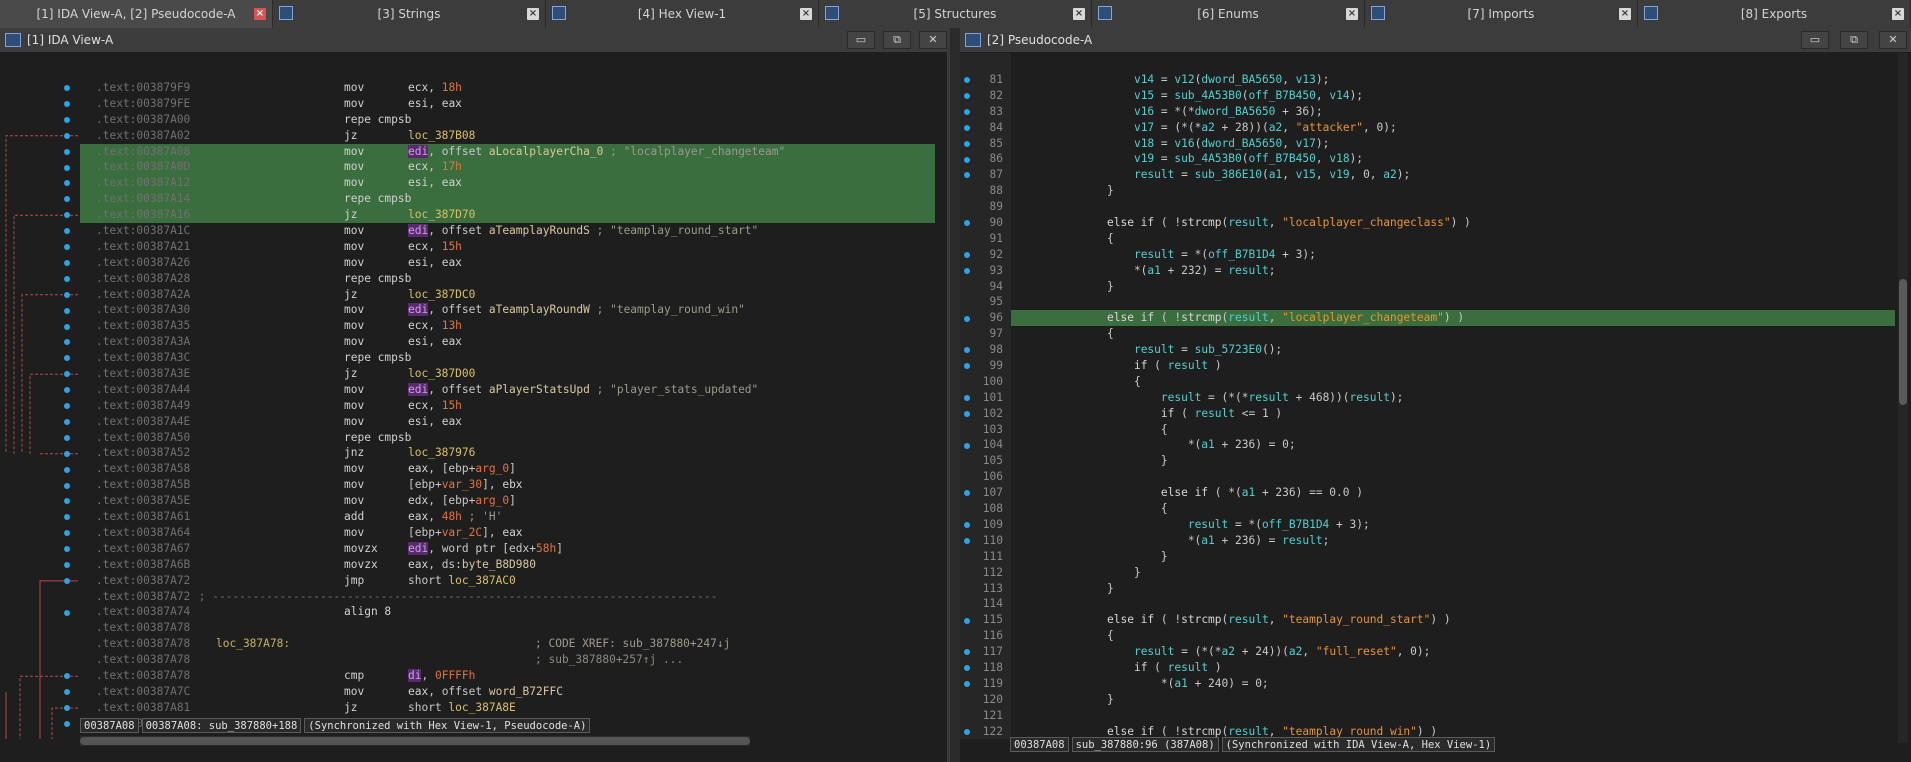 The width and height of the screenshot is (1911, 762). What do you see at coordinates (507, 104) in the screenshot?
I see `disasm-line: .text:003879FE mov esi, eax` at bounding box center [507, 104].